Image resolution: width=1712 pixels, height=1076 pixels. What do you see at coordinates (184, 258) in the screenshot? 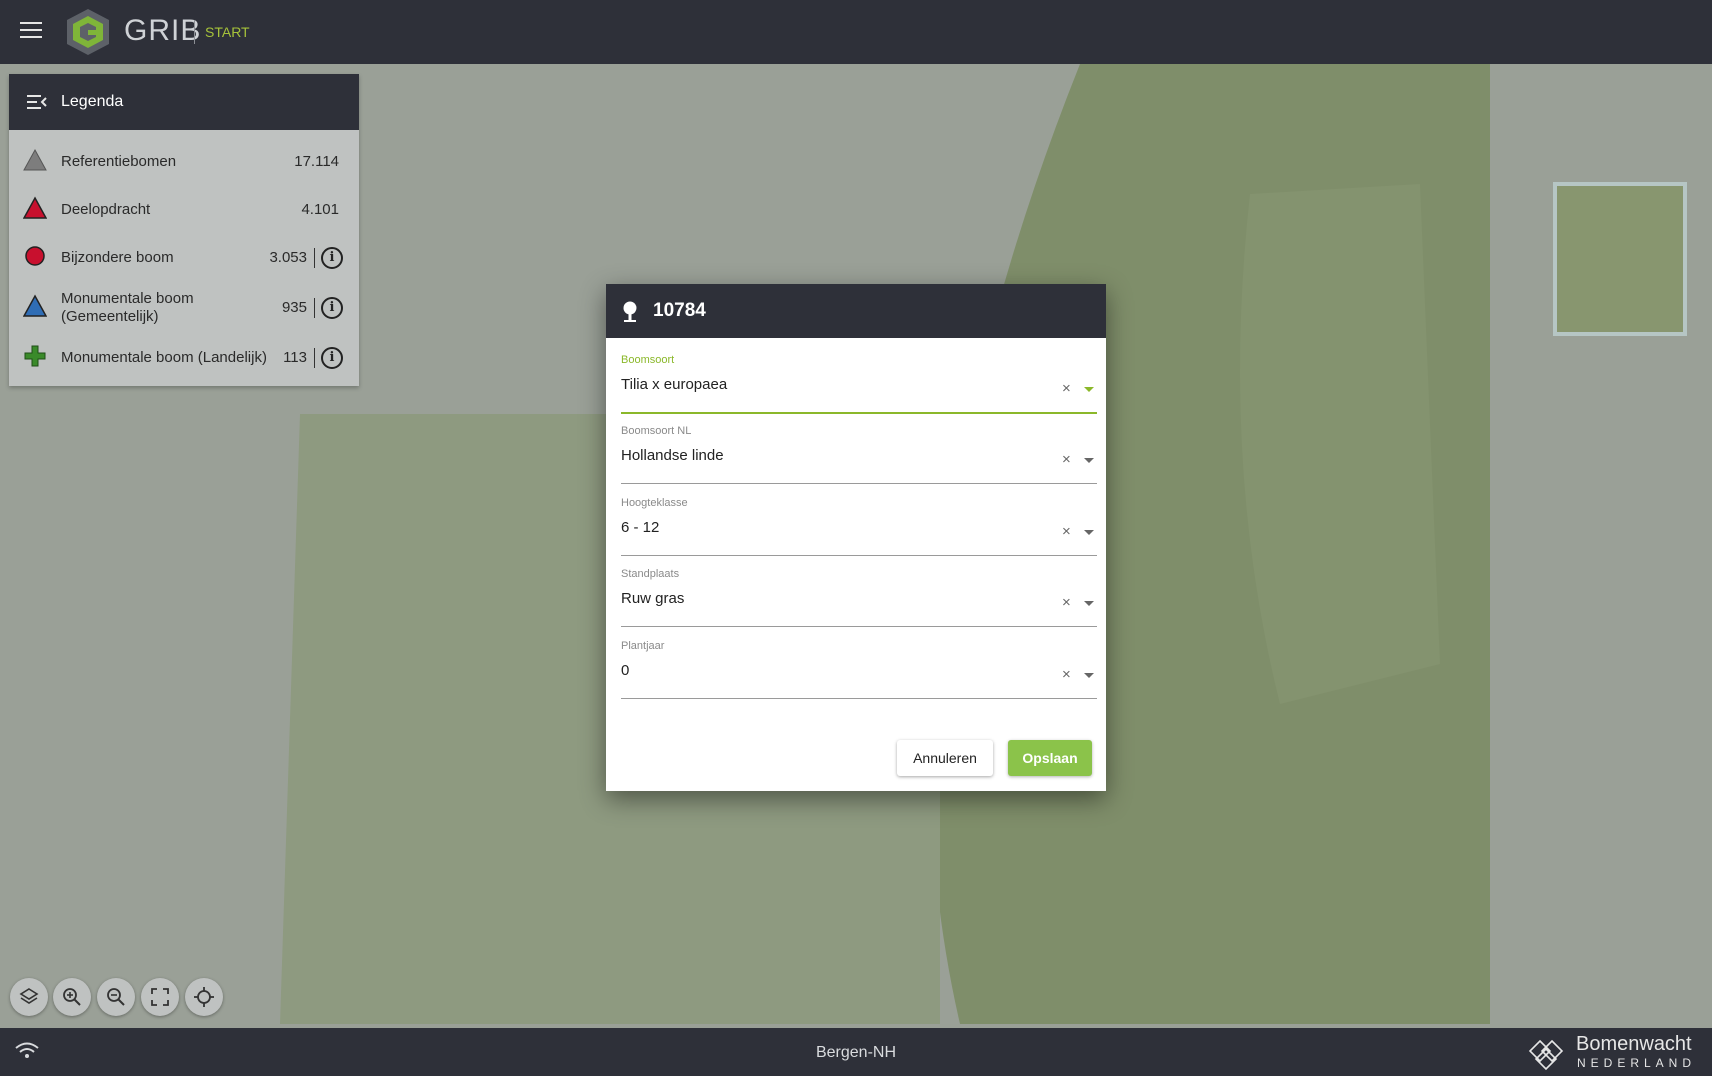
I see `legend-item-bijzondere-boom: Bijzondere boom 3.053 i` at bounding box center [184, 258].